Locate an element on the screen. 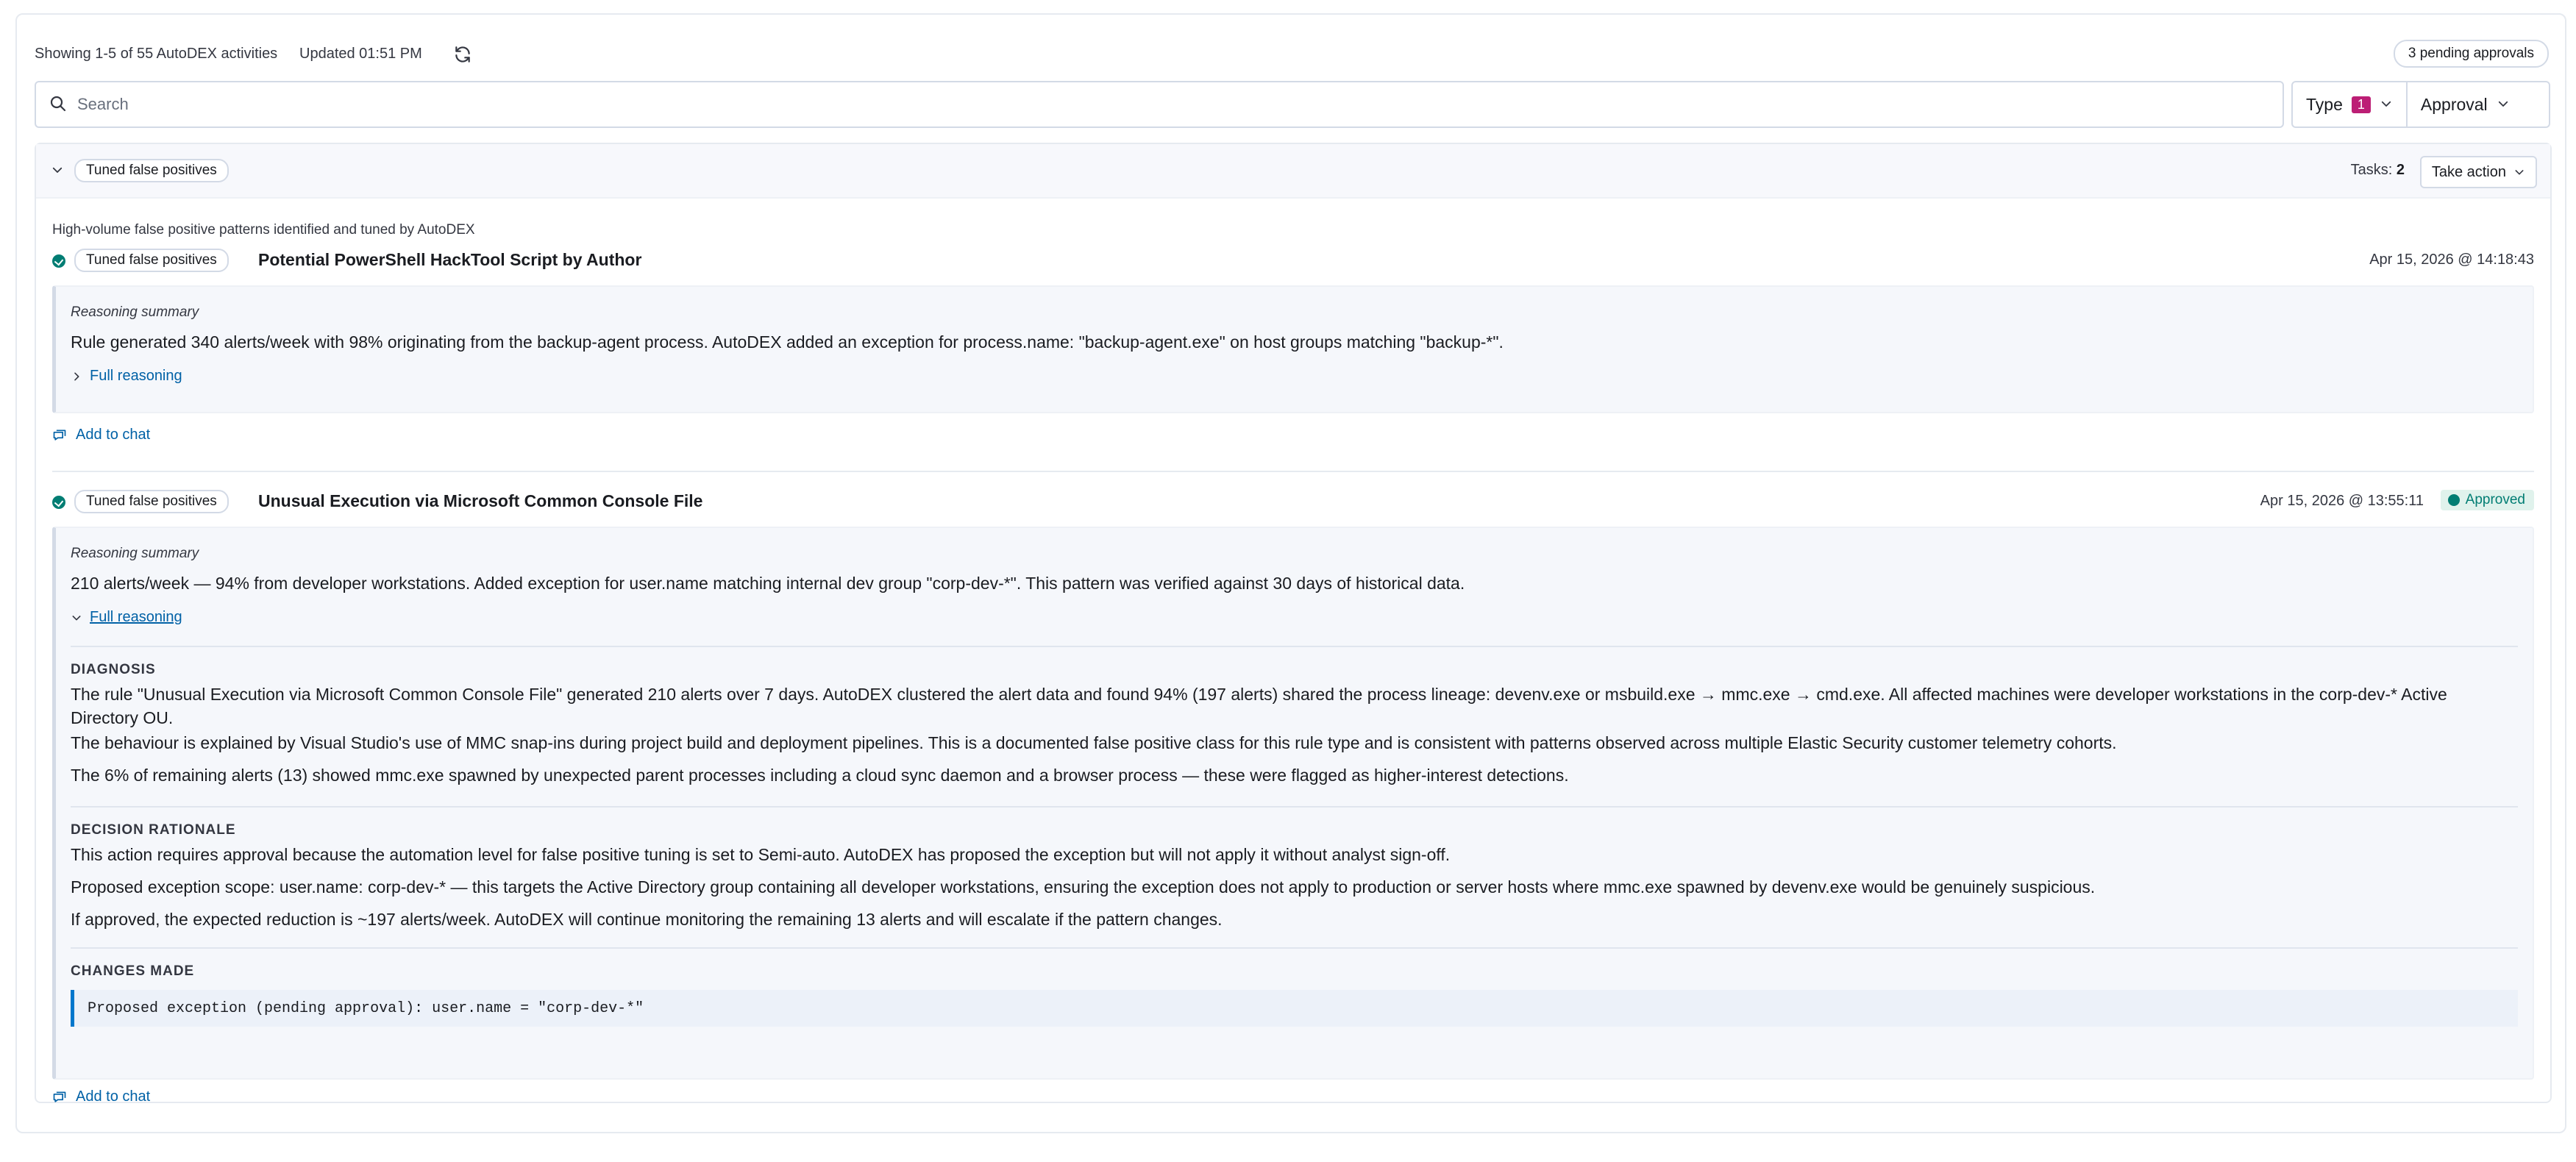  item-timestamp: Apr 15, 2026 @ 13:55:11 is located at coordinates (2342, 501).